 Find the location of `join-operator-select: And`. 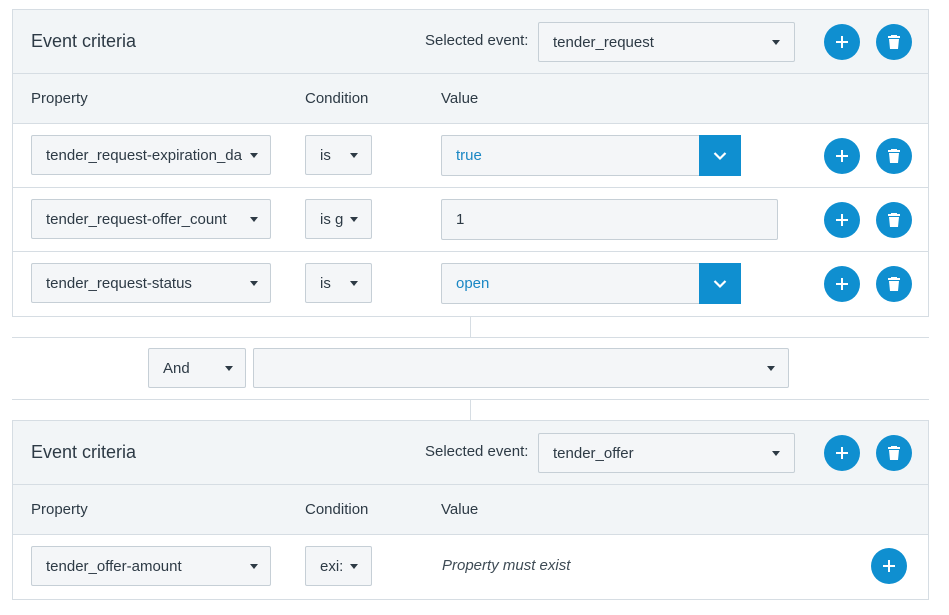

join-operator-select: And is located at coordinates (197, 368).